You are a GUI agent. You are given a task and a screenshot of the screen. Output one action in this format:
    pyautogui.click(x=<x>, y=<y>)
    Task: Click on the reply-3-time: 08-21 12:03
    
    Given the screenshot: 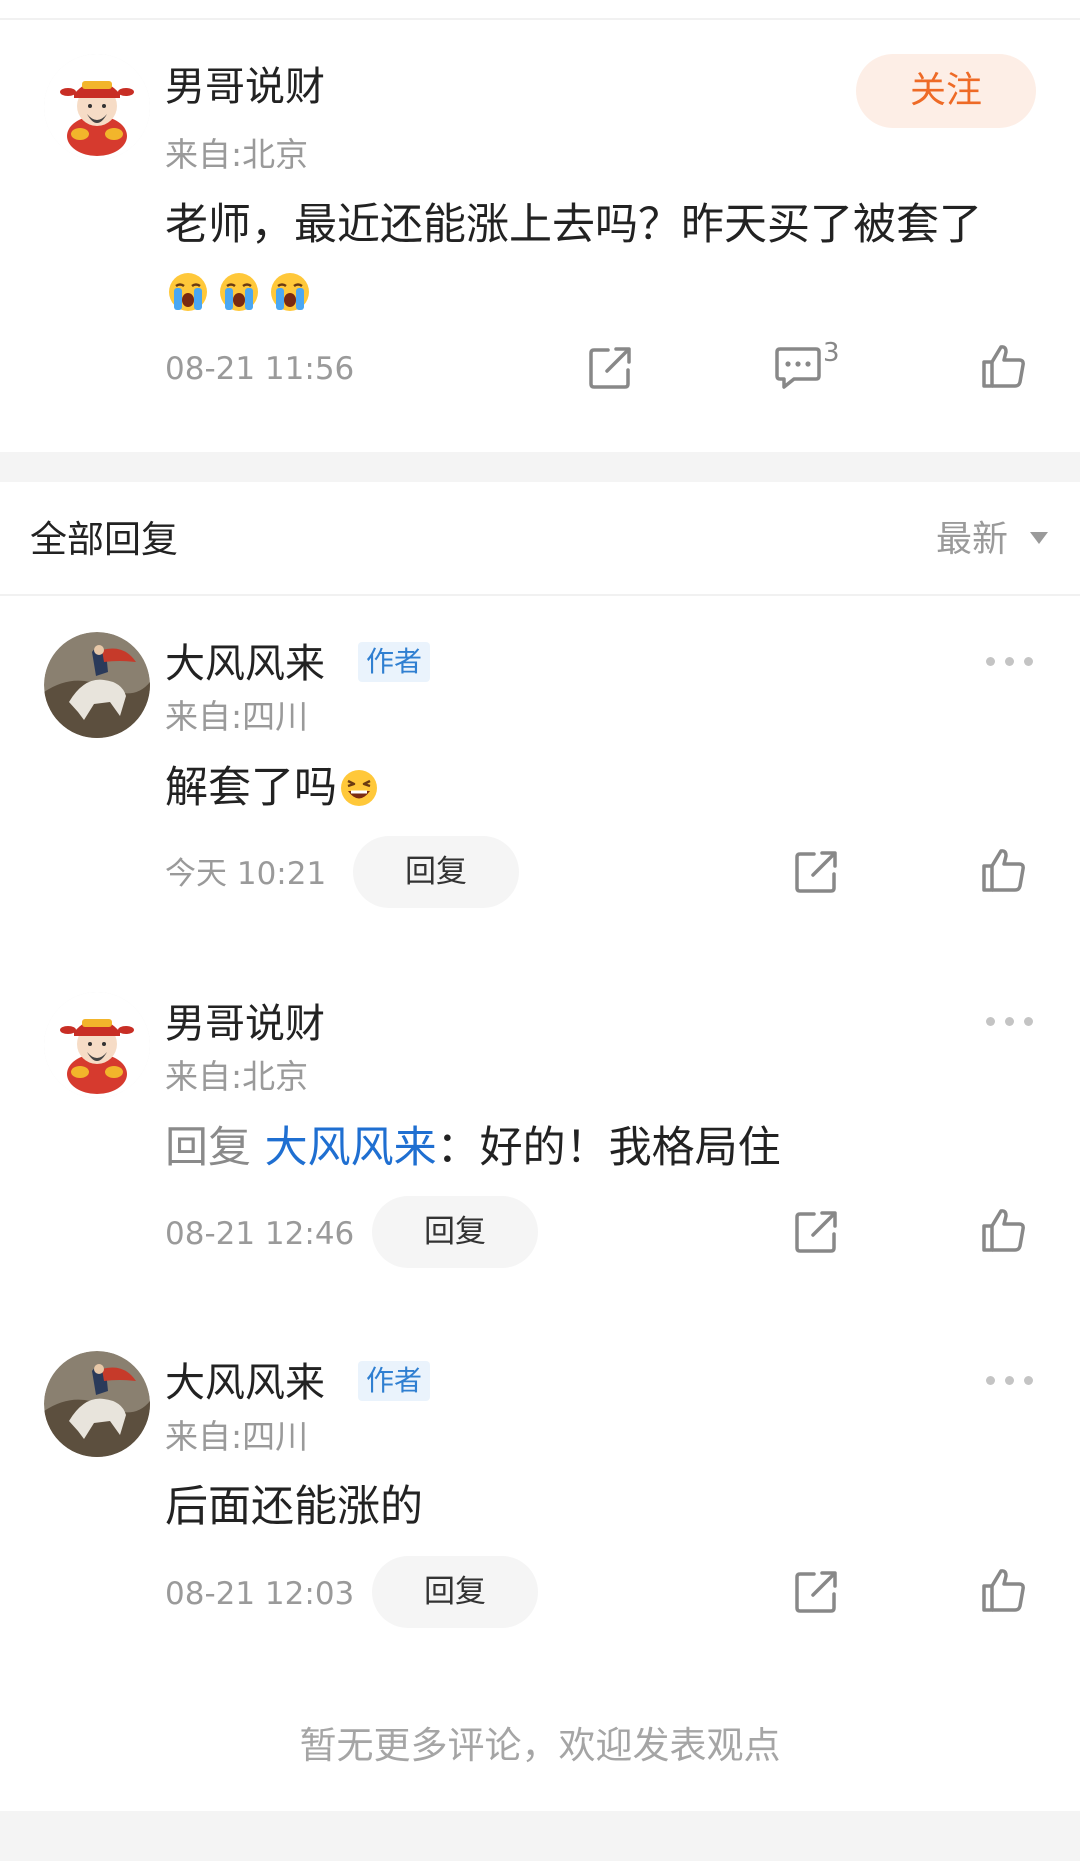 What is the action you would take?
    pyautogui.click(x=260, y=1594)
    